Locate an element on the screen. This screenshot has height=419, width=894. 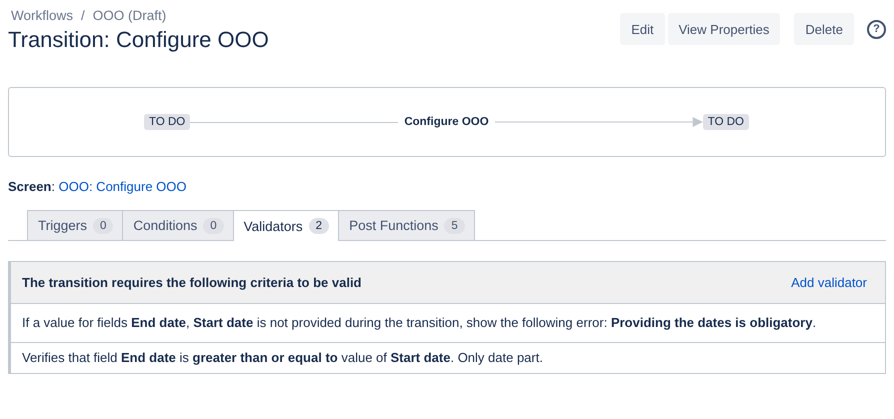
tab: Triggers 0 is located at coordinates (75, 225).